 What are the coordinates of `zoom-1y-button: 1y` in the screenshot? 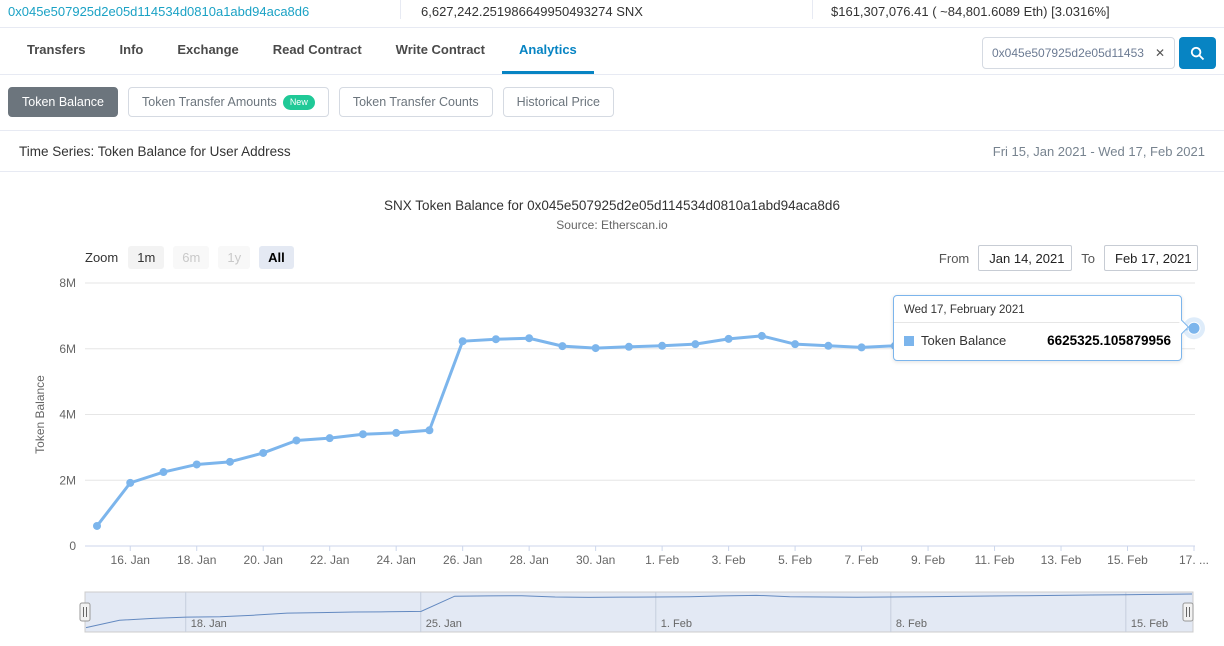 It's located at (234, 257).